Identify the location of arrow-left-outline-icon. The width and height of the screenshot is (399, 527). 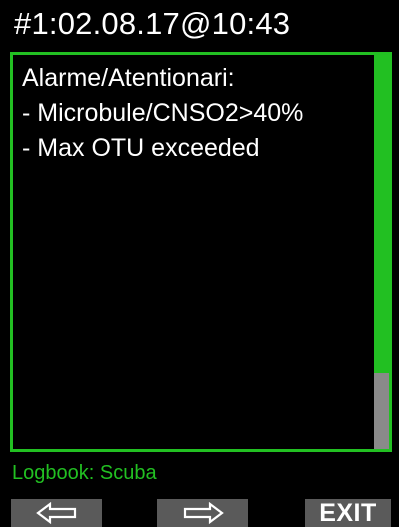
(55, 513).